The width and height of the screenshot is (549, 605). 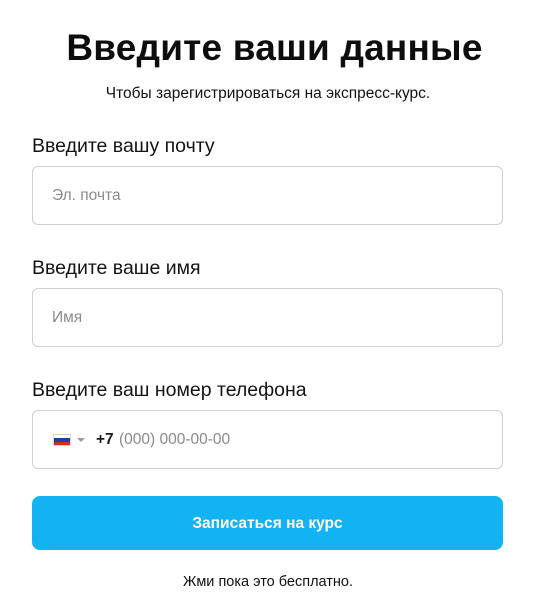 I want to click on dial-code: +7, so click(x=105, y=439).